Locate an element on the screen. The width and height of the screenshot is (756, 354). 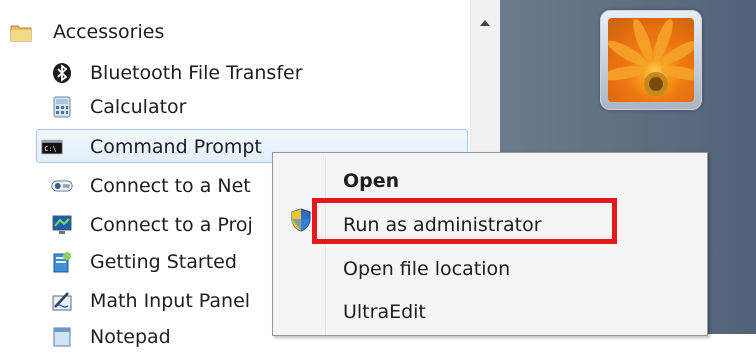
user-picture-avatar is located at coordinates (651, 60).